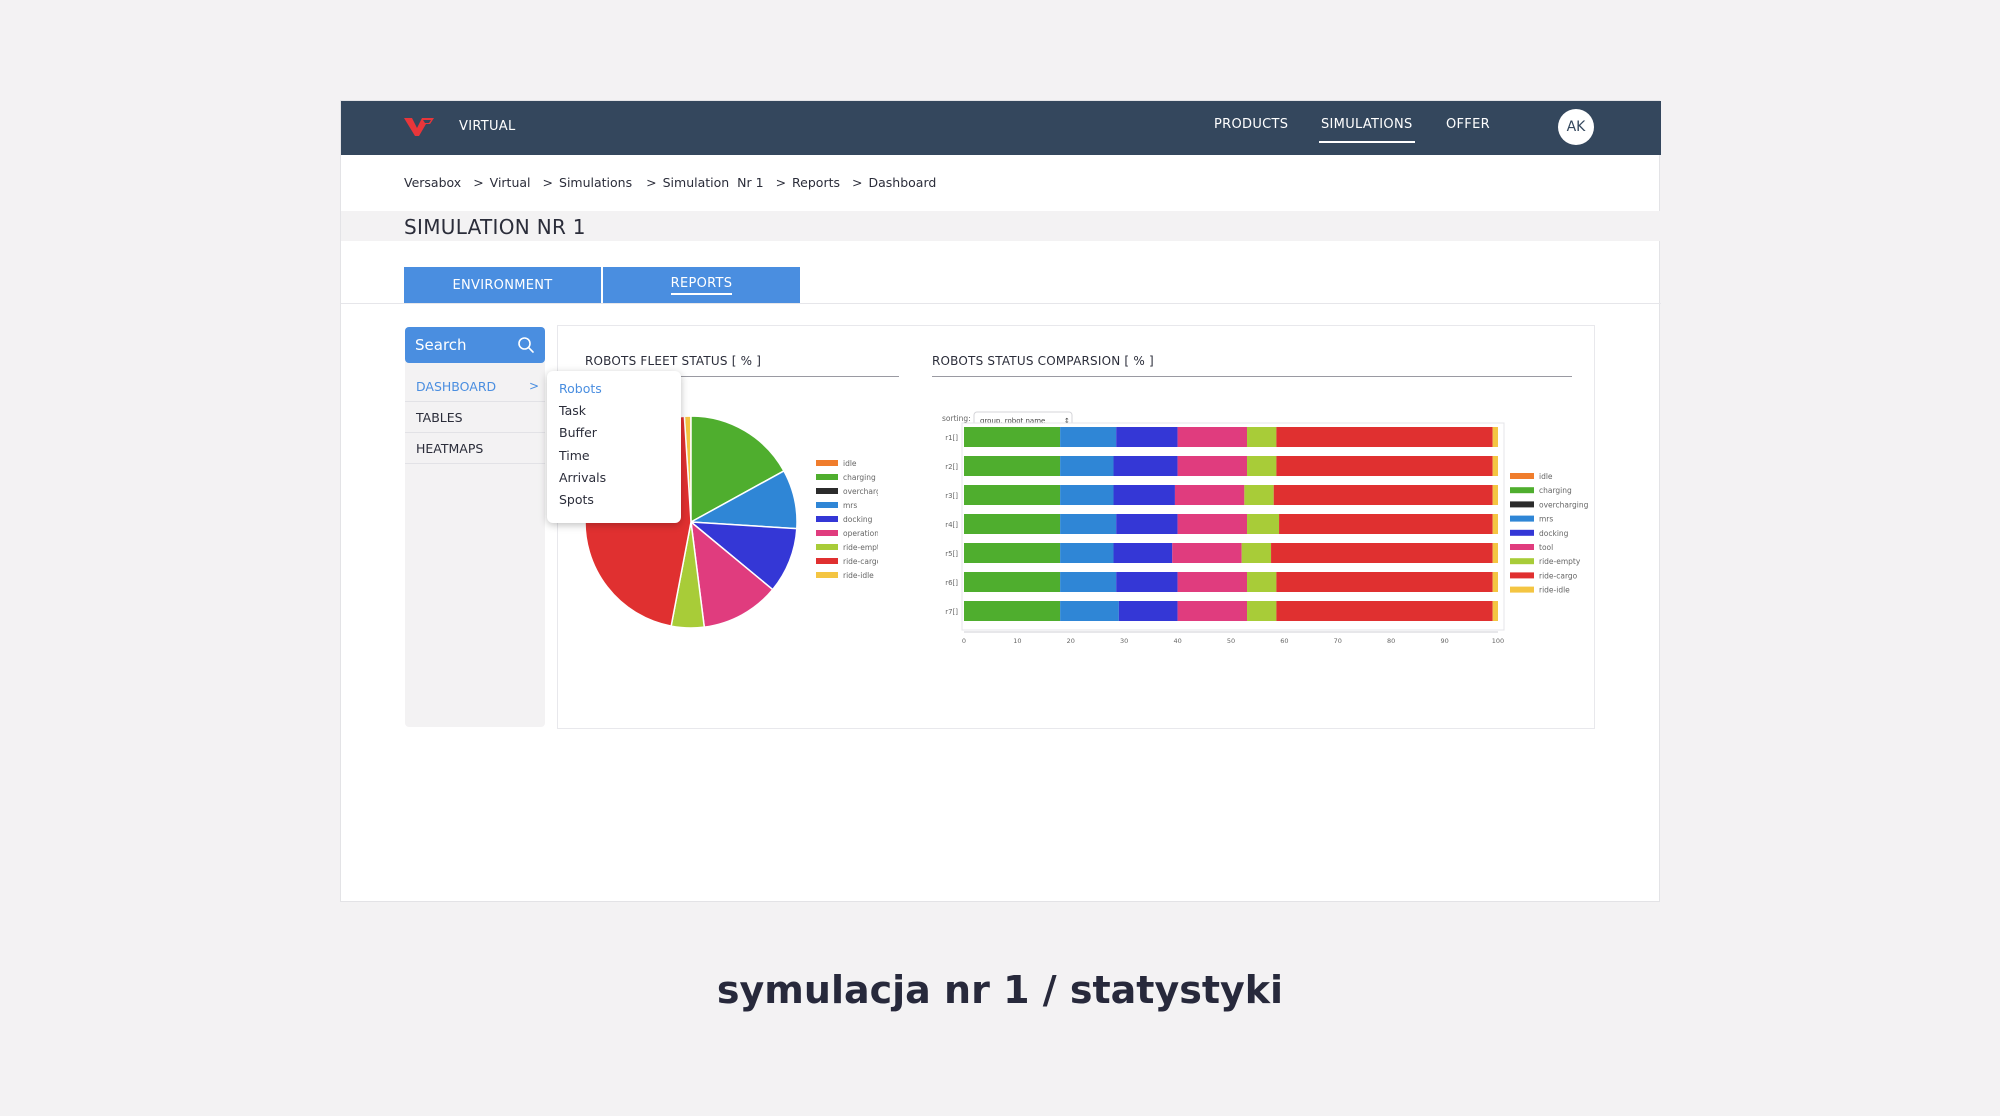 The width and height of the screenshot is (2000, 1116). I want to click on tab-environment: ENVIRONMENT, so click(502, 285).